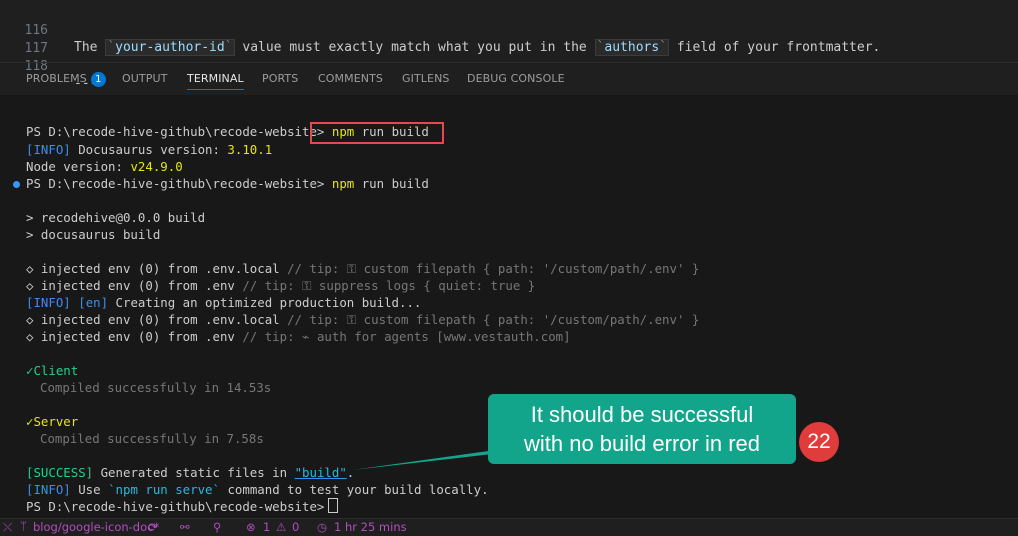 The width and height of the screenshot is (1018, 536). I want to click on terminal-line: Compiled successfully in 14.53s, so click(156, 387).